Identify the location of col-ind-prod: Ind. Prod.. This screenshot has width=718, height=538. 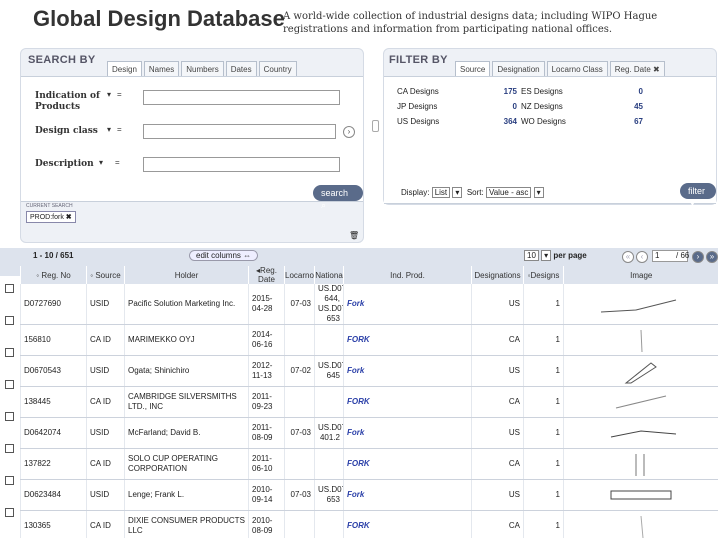
(407, 275).